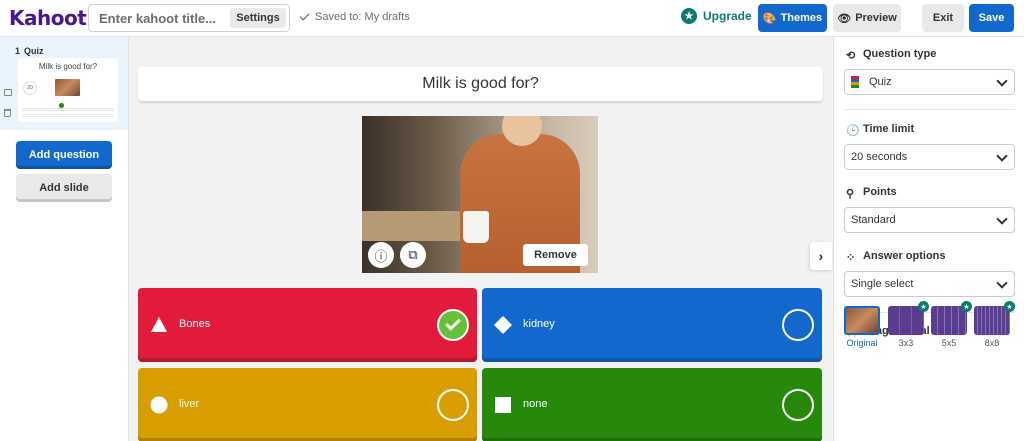  What do you see at coordinates (159, 405) in the screenshot?
I see `circle-icon` at bounding box center [159, 405].